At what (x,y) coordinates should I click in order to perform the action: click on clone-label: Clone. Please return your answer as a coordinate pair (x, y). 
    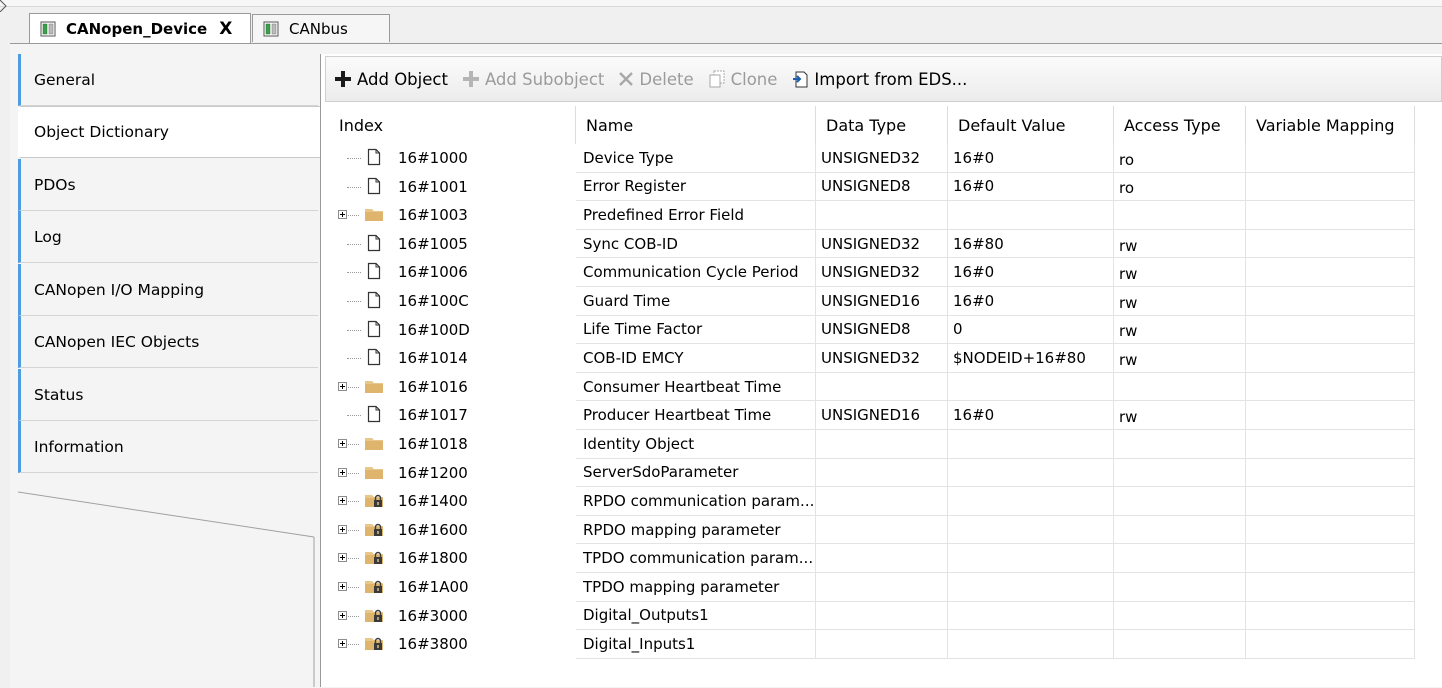
    Looking at the image, I should click on (754, 79).